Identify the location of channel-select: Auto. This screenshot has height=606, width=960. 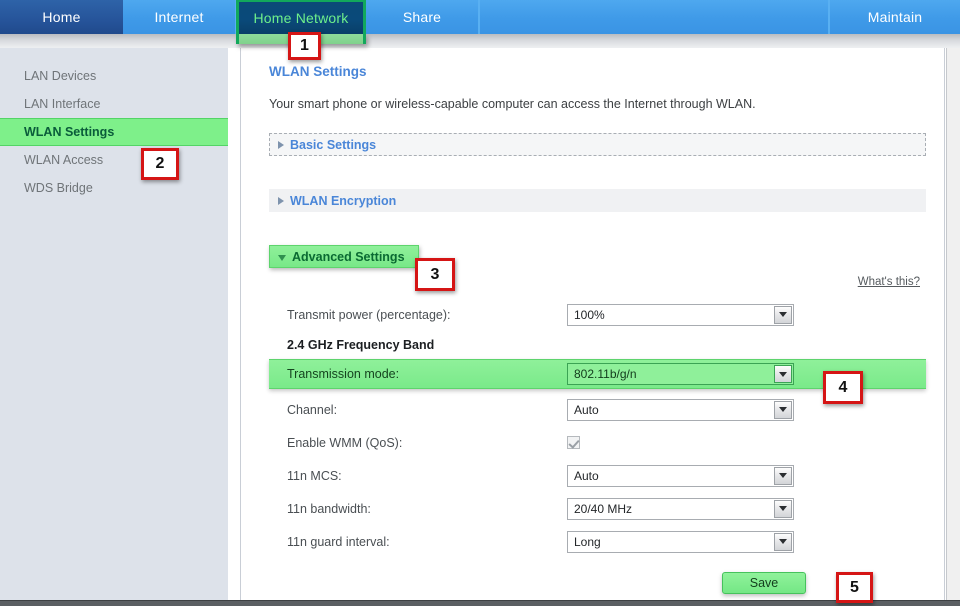
(680, 409).